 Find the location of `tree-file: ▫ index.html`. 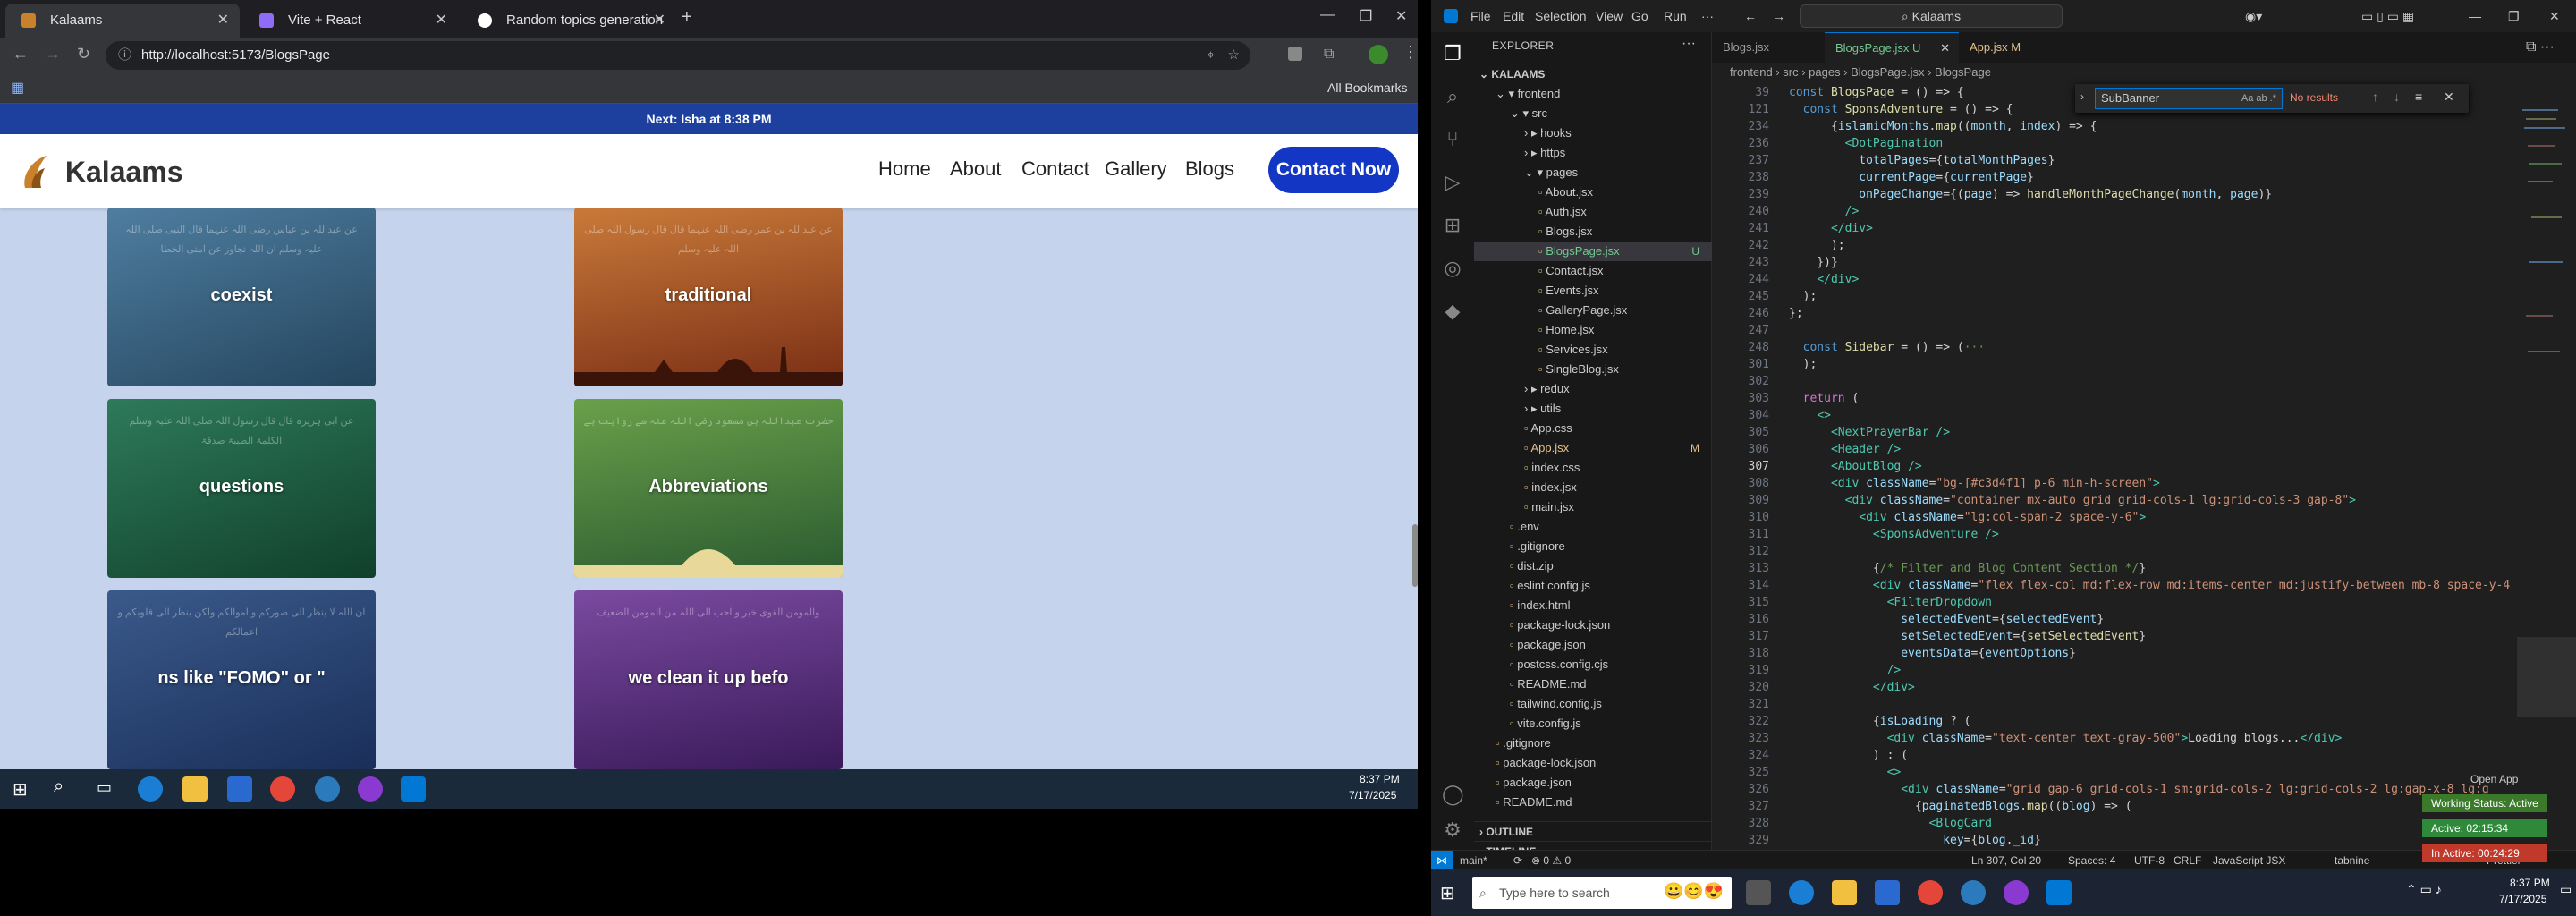

tree-file: ▫ index.html is located at coordinates (1593, 605).